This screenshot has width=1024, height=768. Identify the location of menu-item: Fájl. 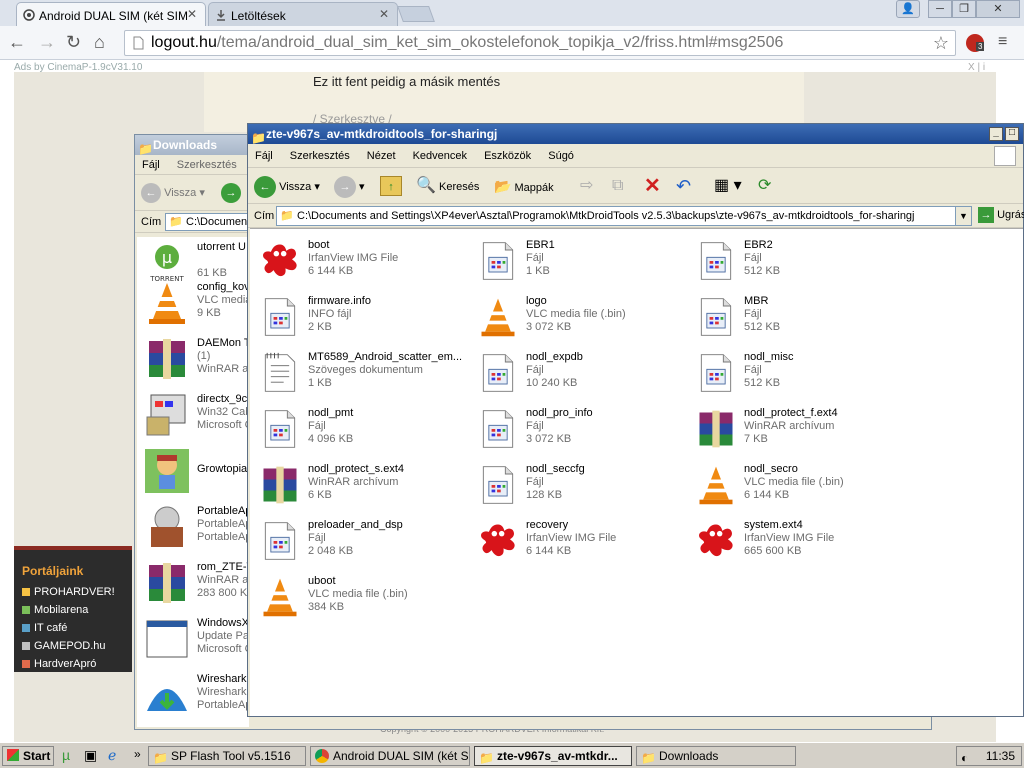
(151, 165).